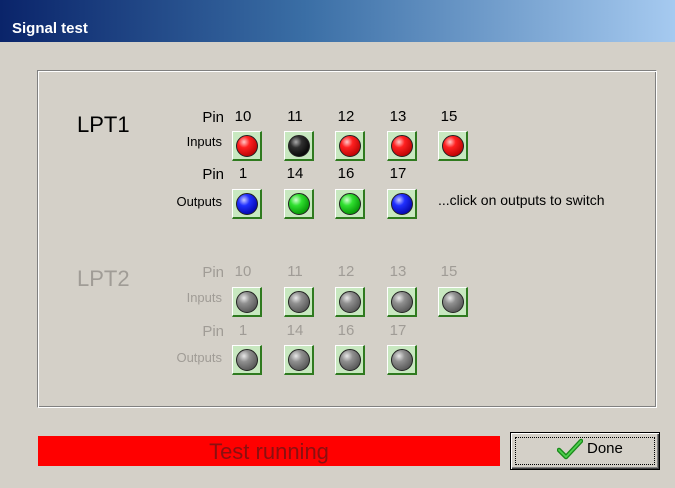 This screenshot has height=488, width=675. Describe the element at coordinates (213, 272) in the screenshot. I see `lpt2-input-pin-label: Pin` at that location.